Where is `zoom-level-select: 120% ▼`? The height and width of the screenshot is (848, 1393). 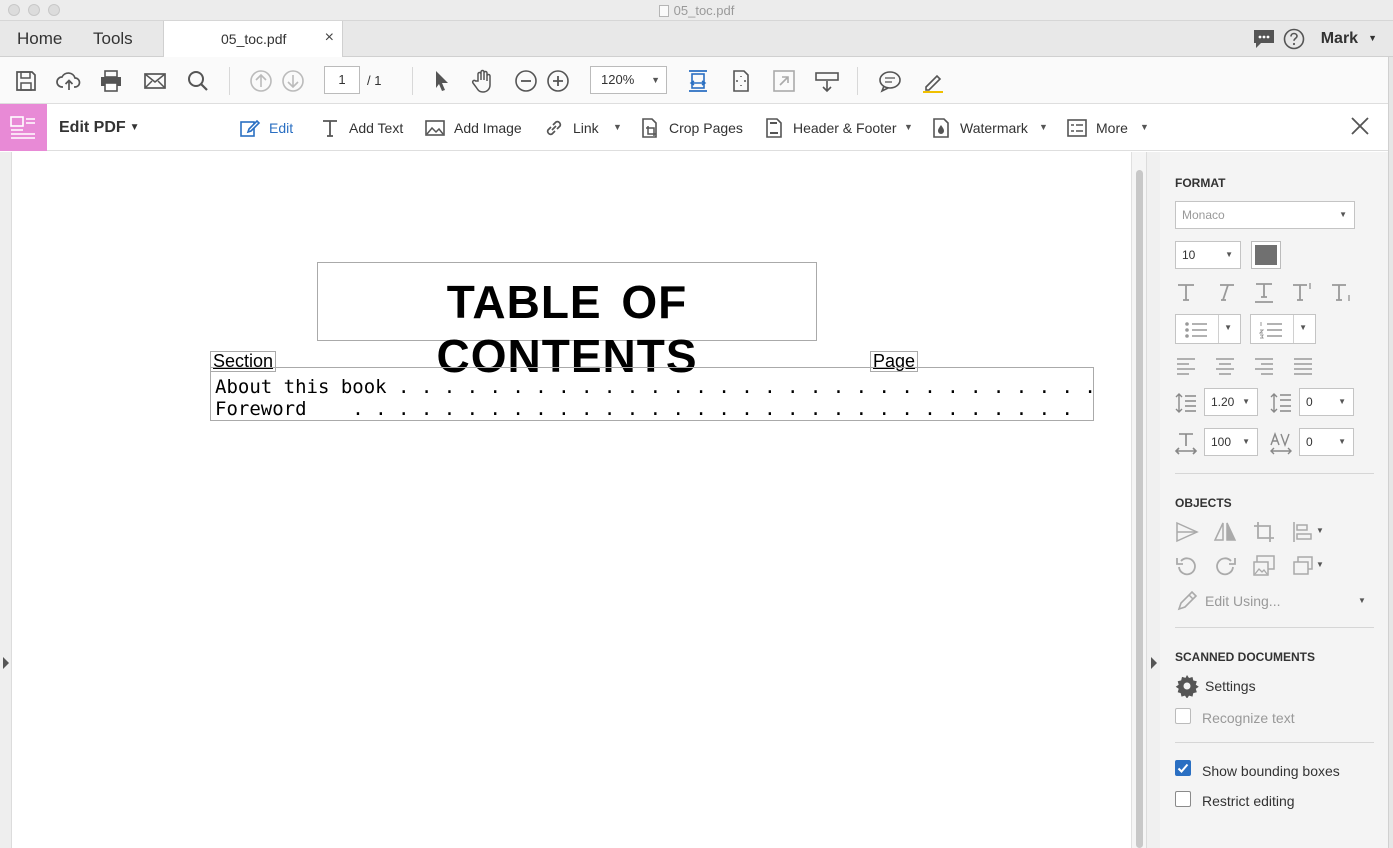
zoom-level-select: 120% ▼ is located at coordinates (628, 80).